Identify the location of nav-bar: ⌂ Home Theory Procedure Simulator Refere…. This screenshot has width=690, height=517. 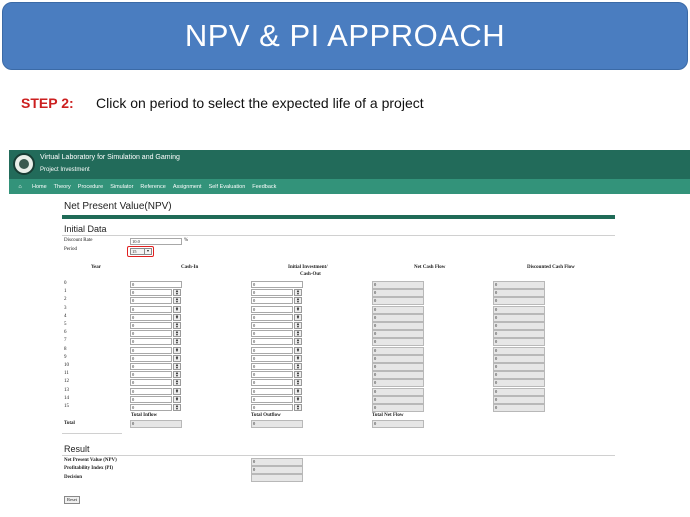
(349, 186).